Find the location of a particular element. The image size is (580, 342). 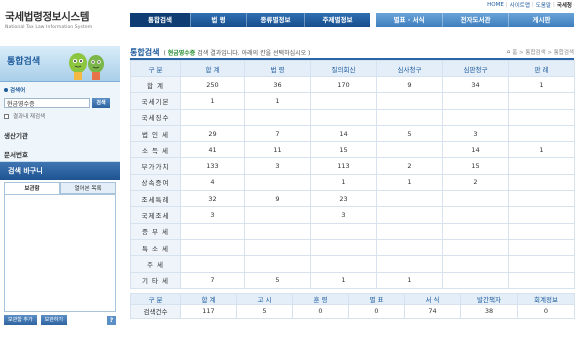

sidebar-header: 통합검색 is located at coordinates (60, 64).